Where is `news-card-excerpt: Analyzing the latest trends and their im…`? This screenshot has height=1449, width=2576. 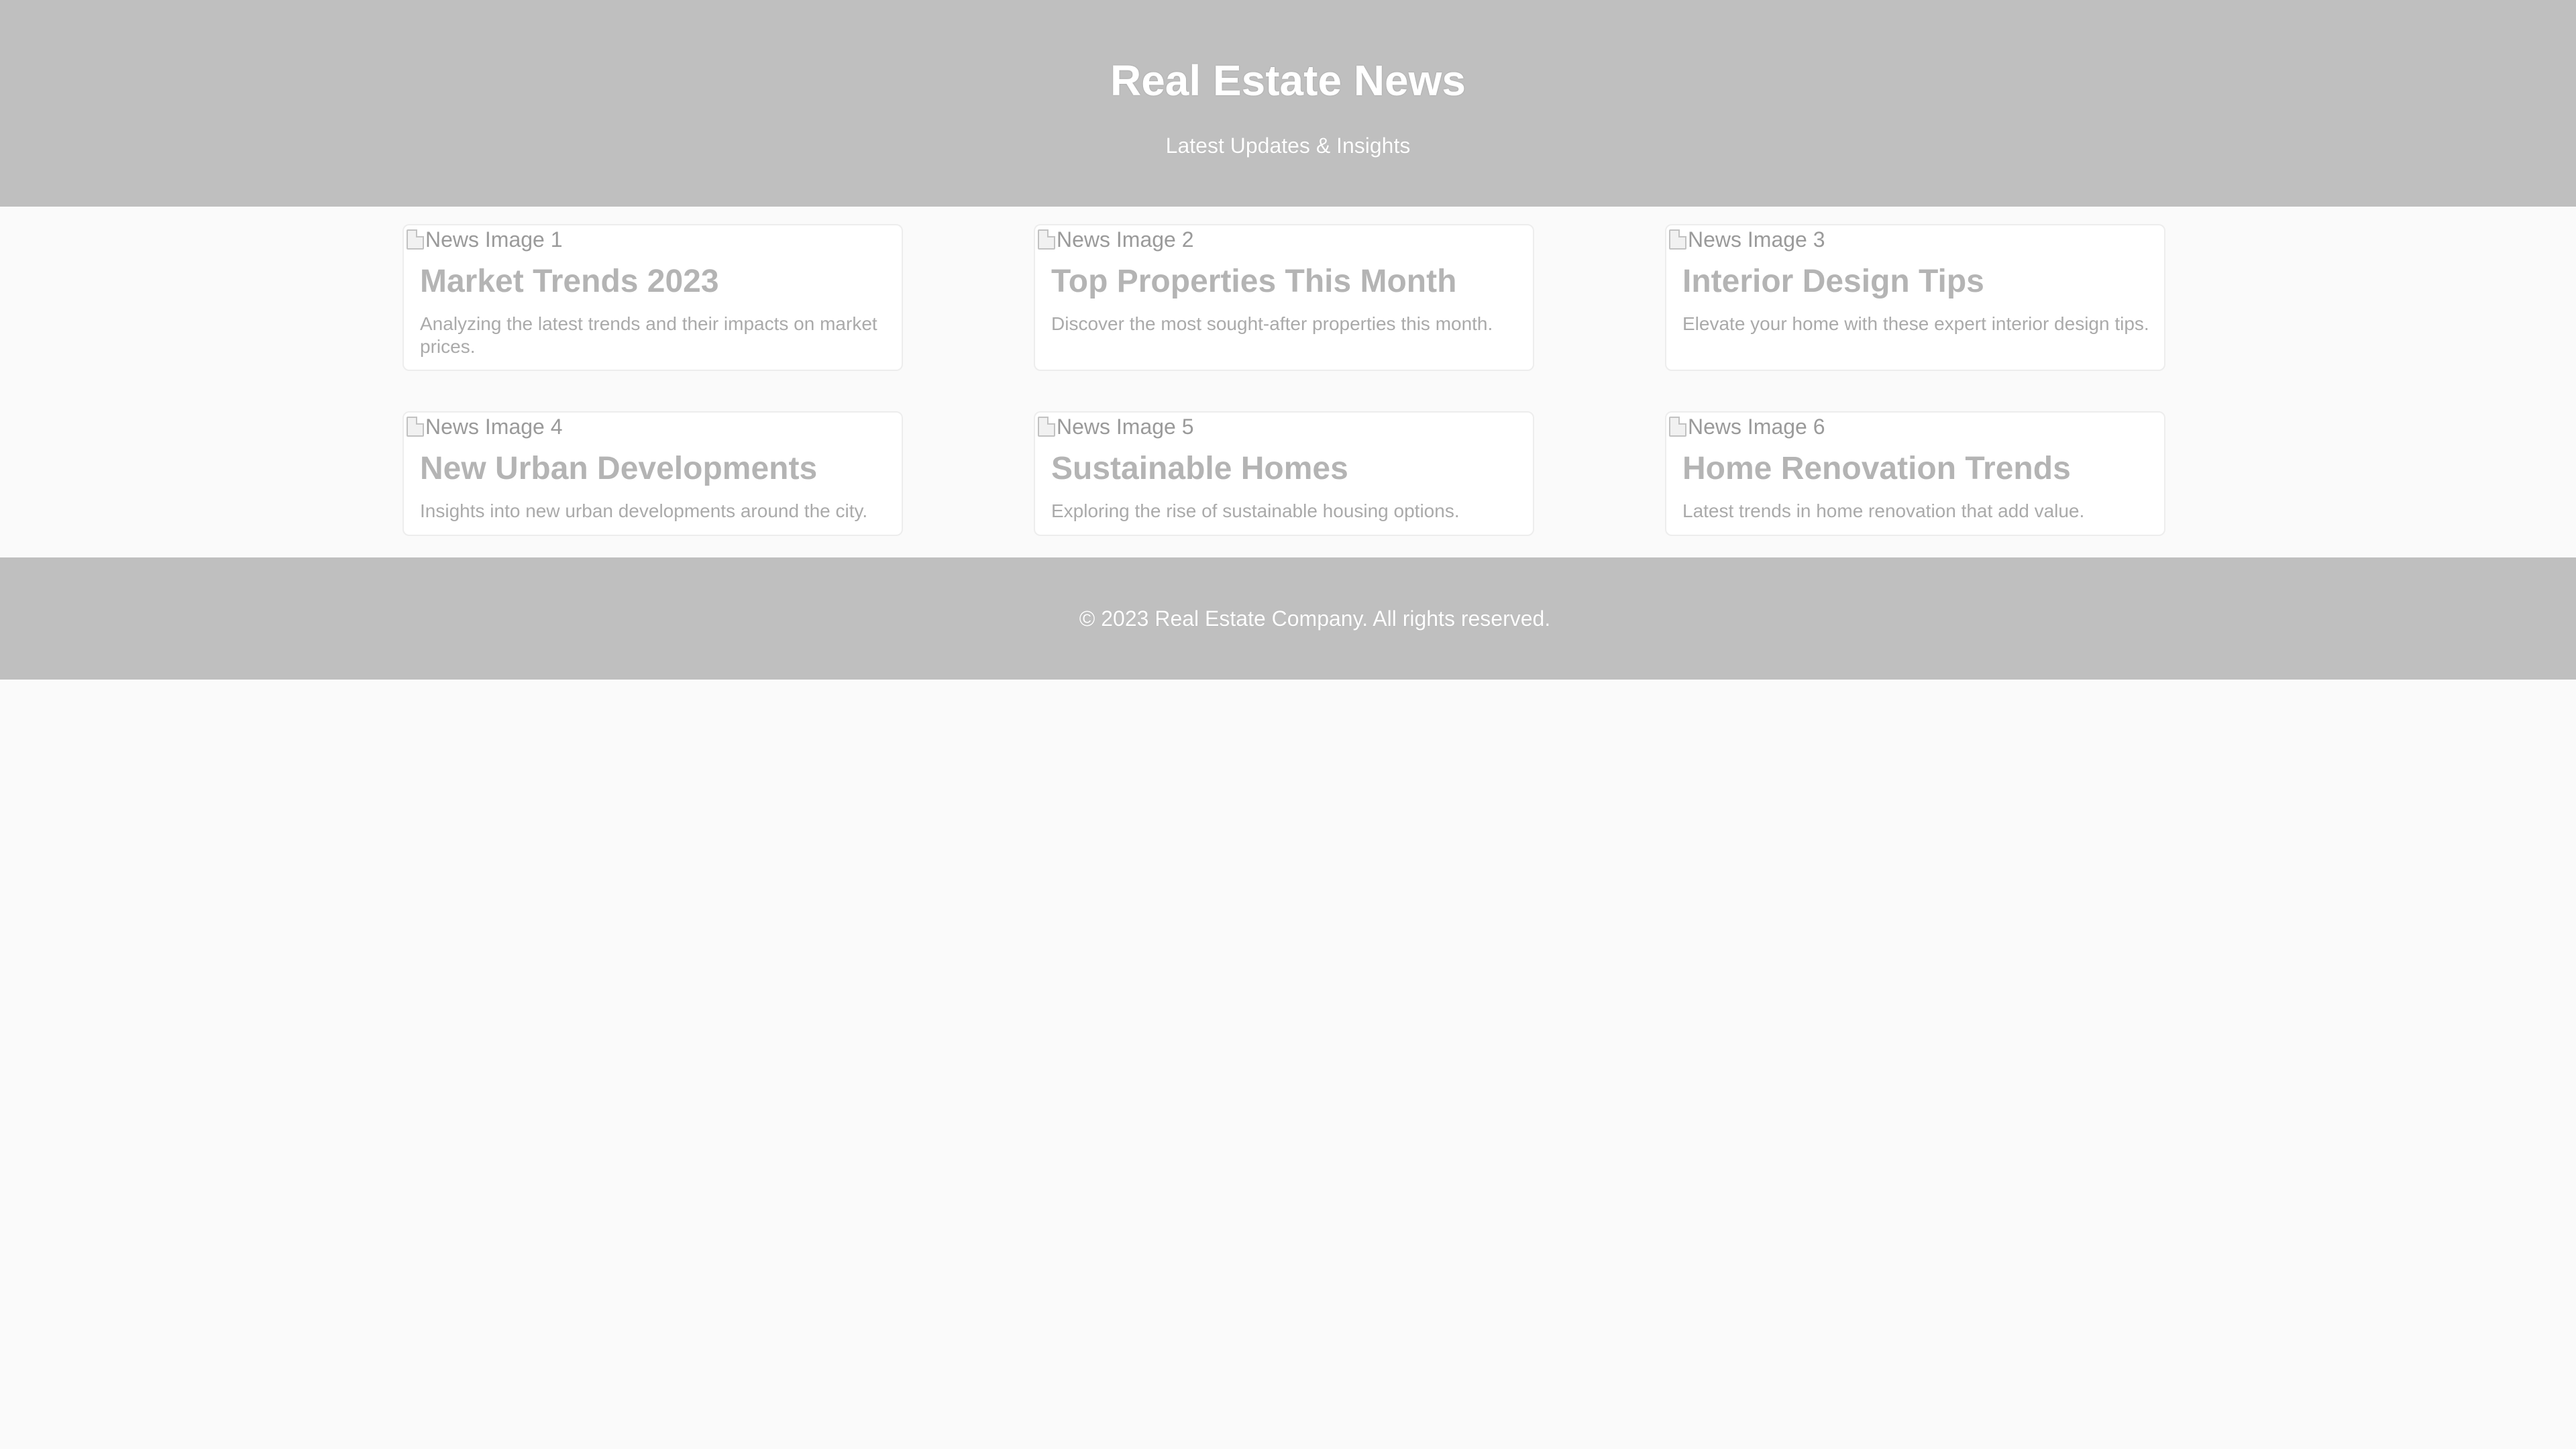
news-card-excerpt: Analyzing the latest trends and their im… is located at coordinates (648, 335).